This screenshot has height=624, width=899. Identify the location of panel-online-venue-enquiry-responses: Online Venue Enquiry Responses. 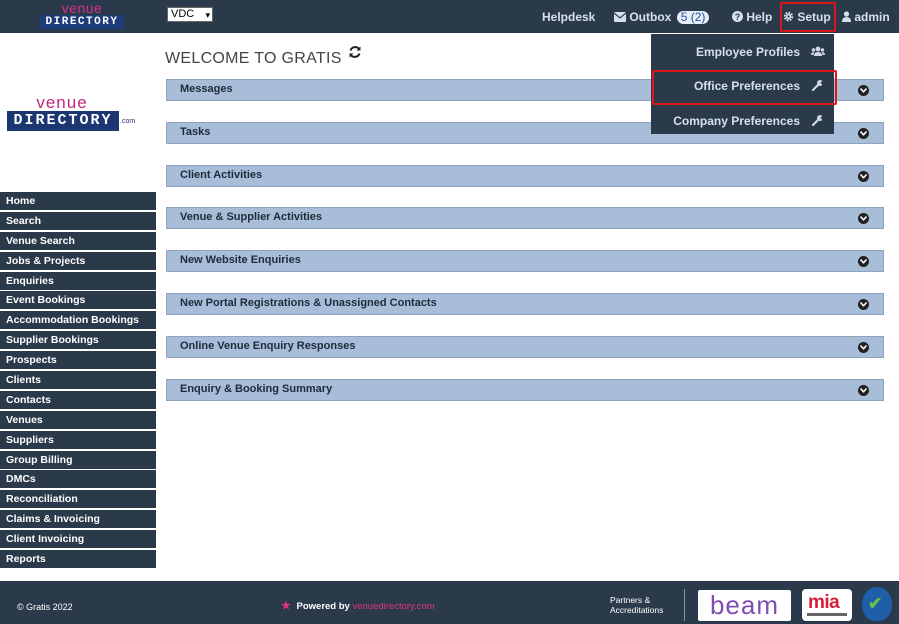
(525, 346).